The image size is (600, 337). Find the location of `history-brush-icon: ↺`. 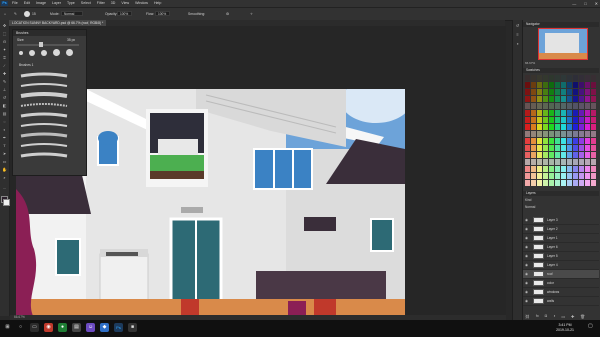

history-brush-icon: ↺ is located at coordinates (4, 97).